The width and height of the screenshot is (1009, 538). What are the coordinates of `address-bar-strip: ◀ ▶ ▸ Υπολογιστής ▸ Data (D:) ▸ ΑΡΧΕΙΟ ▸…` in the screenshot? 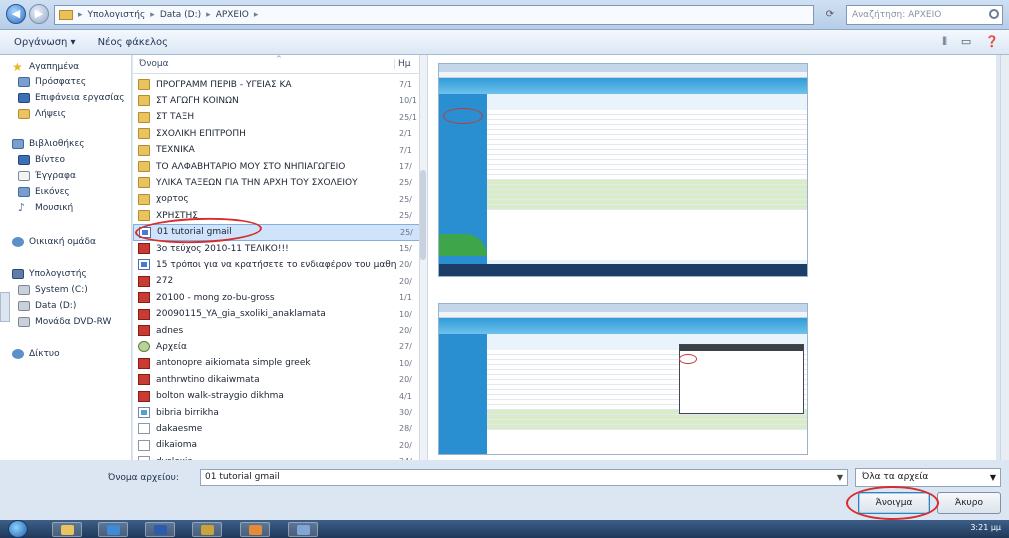 It's located at (504, 15).